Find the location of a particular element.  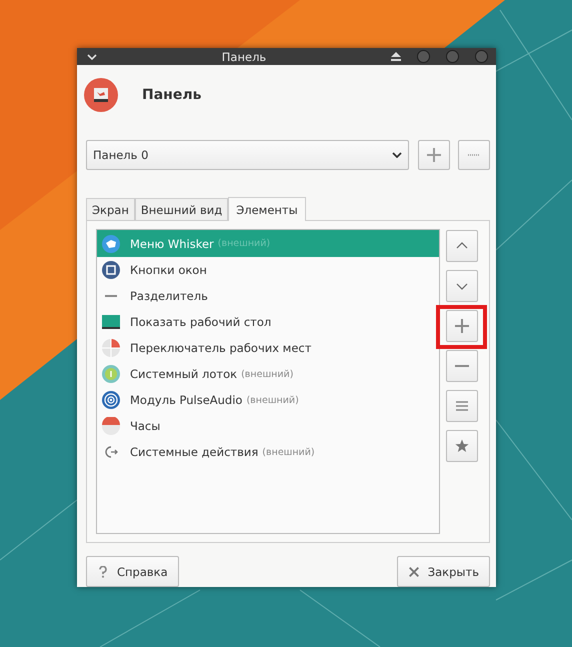

tab: Элементы is located at coordinates (267, 209).